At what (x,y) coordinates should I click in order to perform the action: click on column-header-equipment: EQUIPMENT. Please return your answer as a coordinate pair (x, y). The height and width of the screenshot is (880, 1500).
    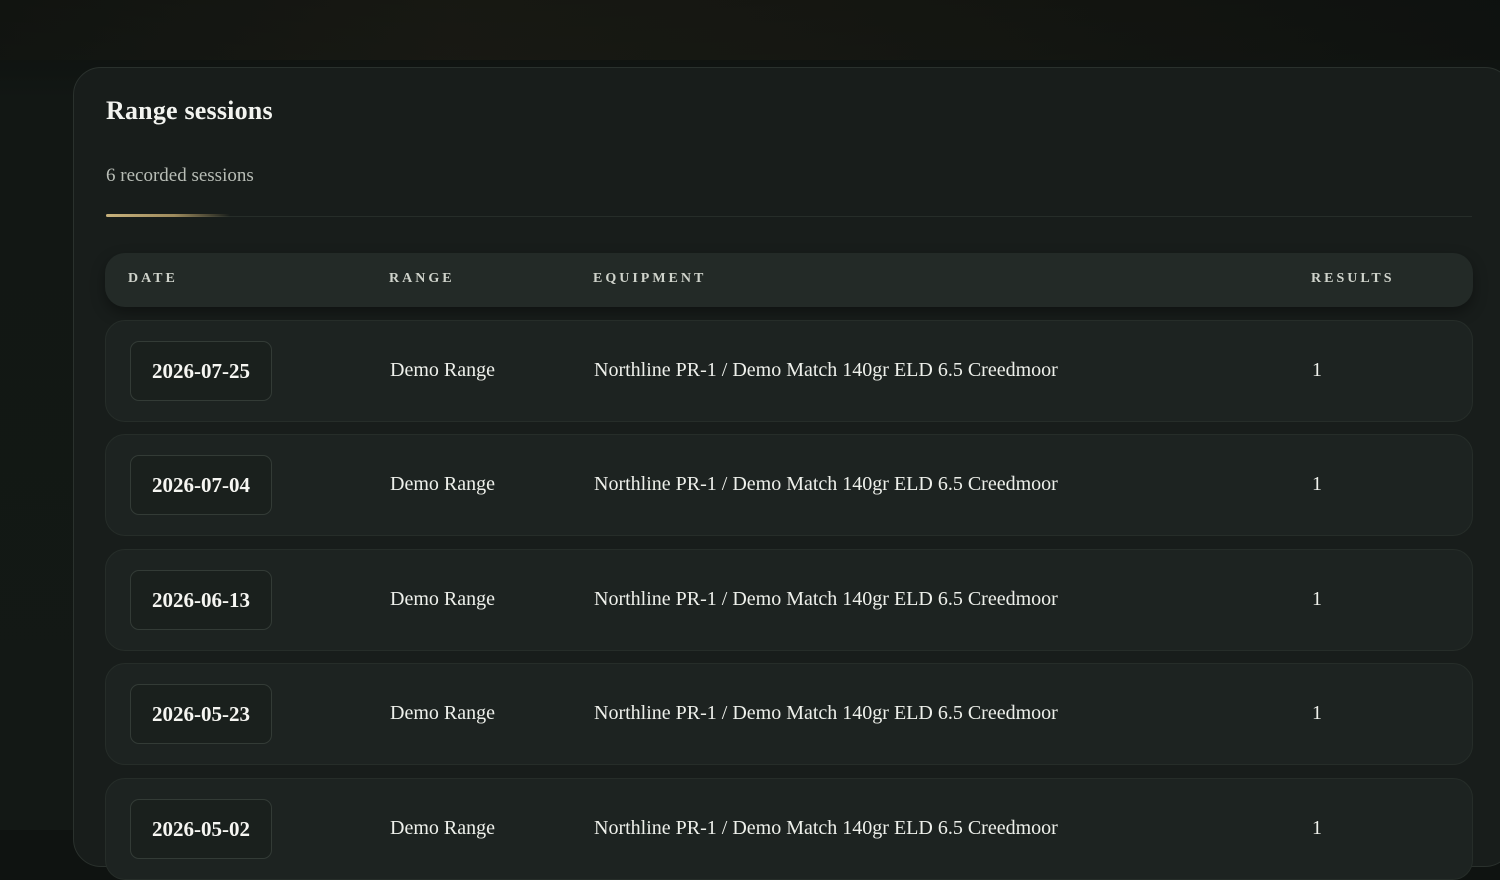
    Looking at the image, I should click on (649, 279).